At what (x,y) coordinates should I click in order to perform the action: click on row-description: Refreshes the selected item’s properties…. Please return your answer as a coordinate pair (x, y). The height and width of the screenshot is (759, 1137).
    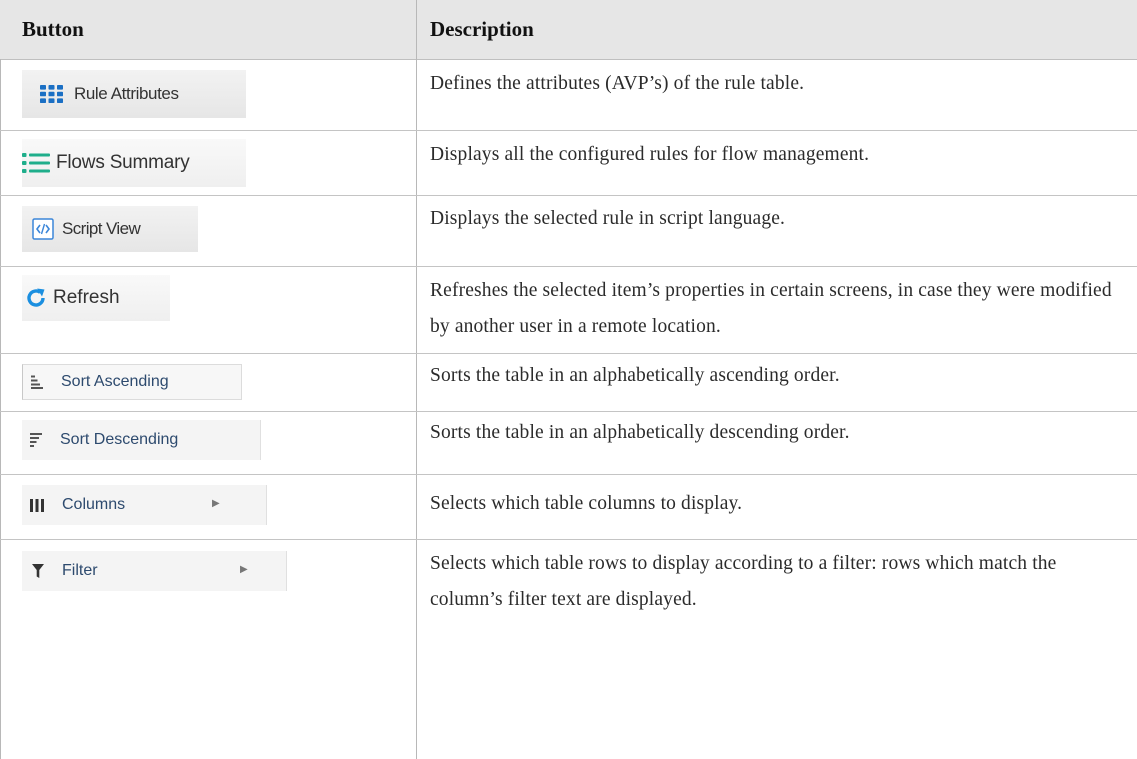
    Looking at the image, I should click on (771, 308).